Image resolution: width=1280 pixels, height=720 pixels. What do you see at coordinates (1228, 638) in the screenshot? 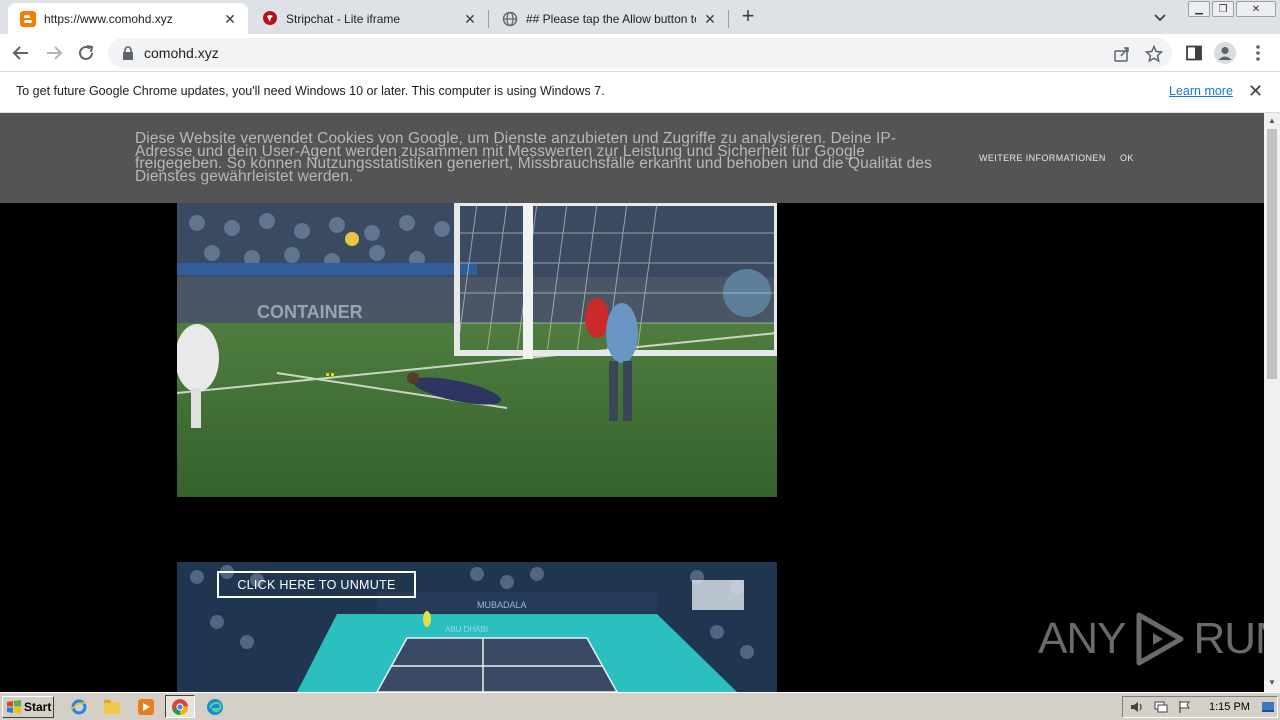
I see `watermark-right-text: RUN` at bounding box center [1228, 638].